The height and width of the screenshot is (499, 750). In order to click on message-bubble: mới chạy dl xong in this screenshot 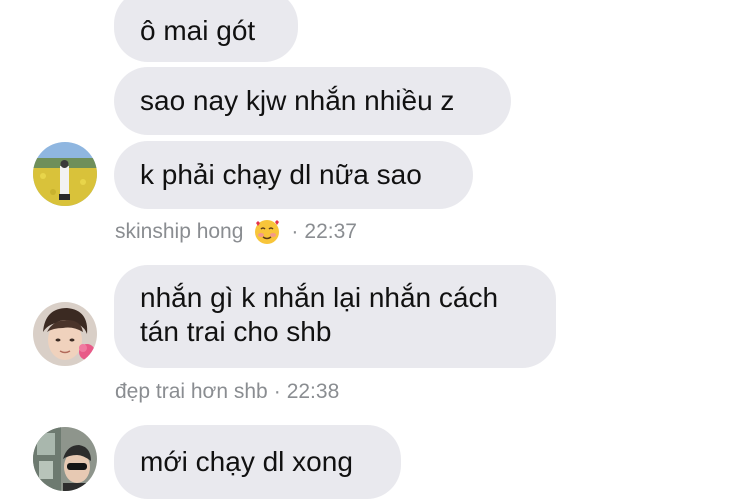, I will do `click(257, 462)`.